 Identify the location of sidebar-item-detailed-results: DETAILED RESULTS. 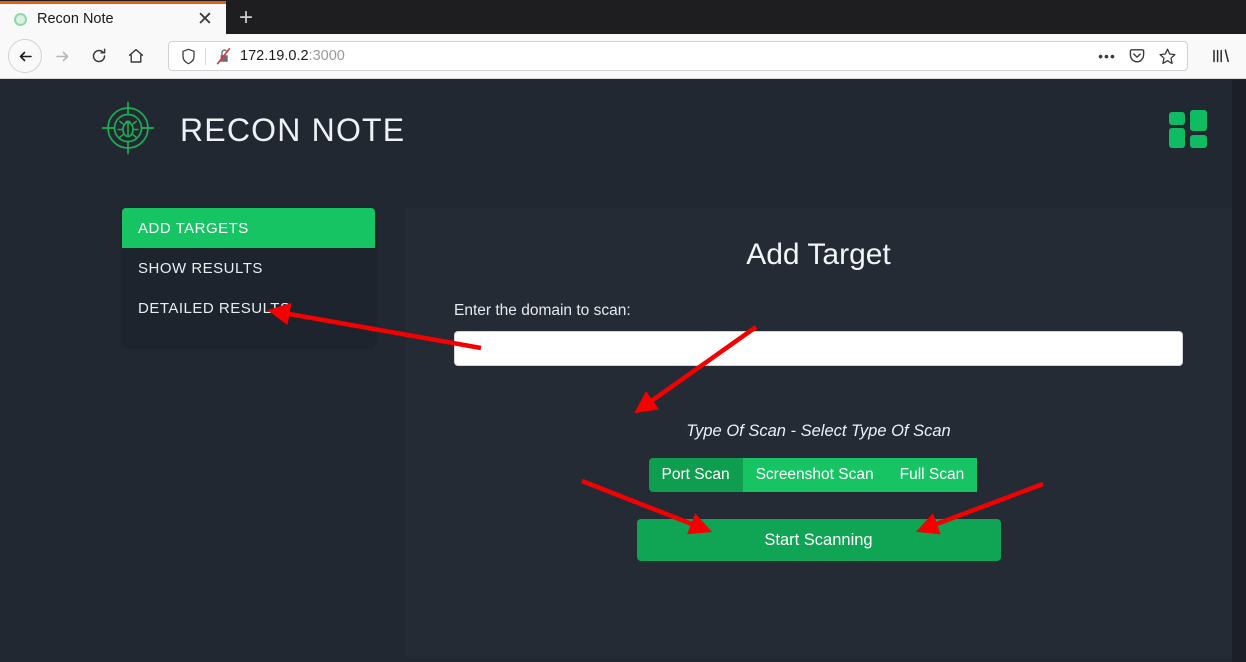
(248, 308).